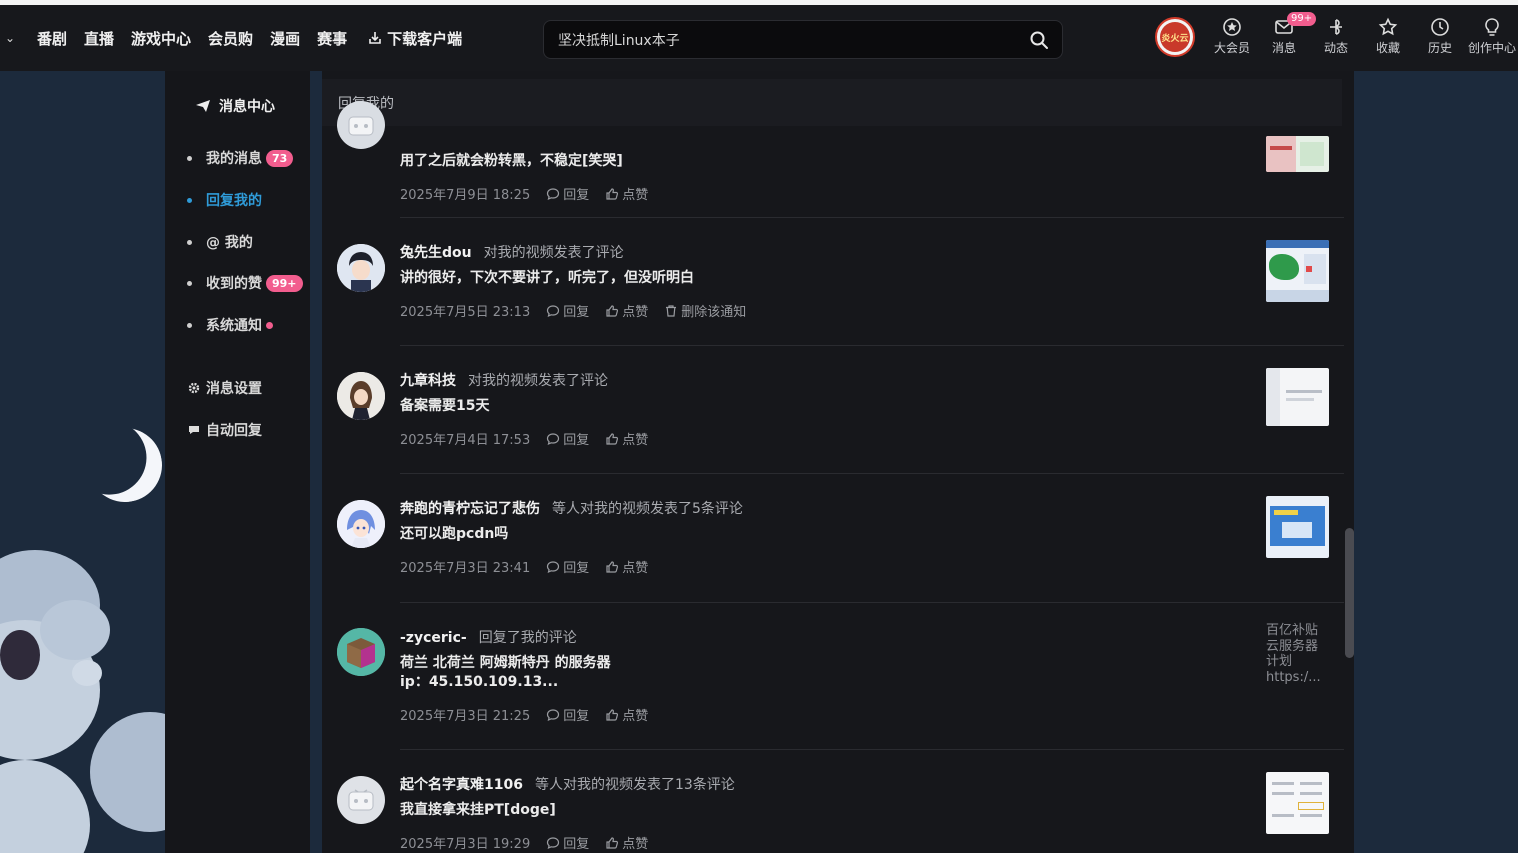 The image size is (1518, 853). What do you see at coordinates (1388, 38) in the screenshot?
I see `favorite-button: 收藏` at bounding box center [1388, 38].